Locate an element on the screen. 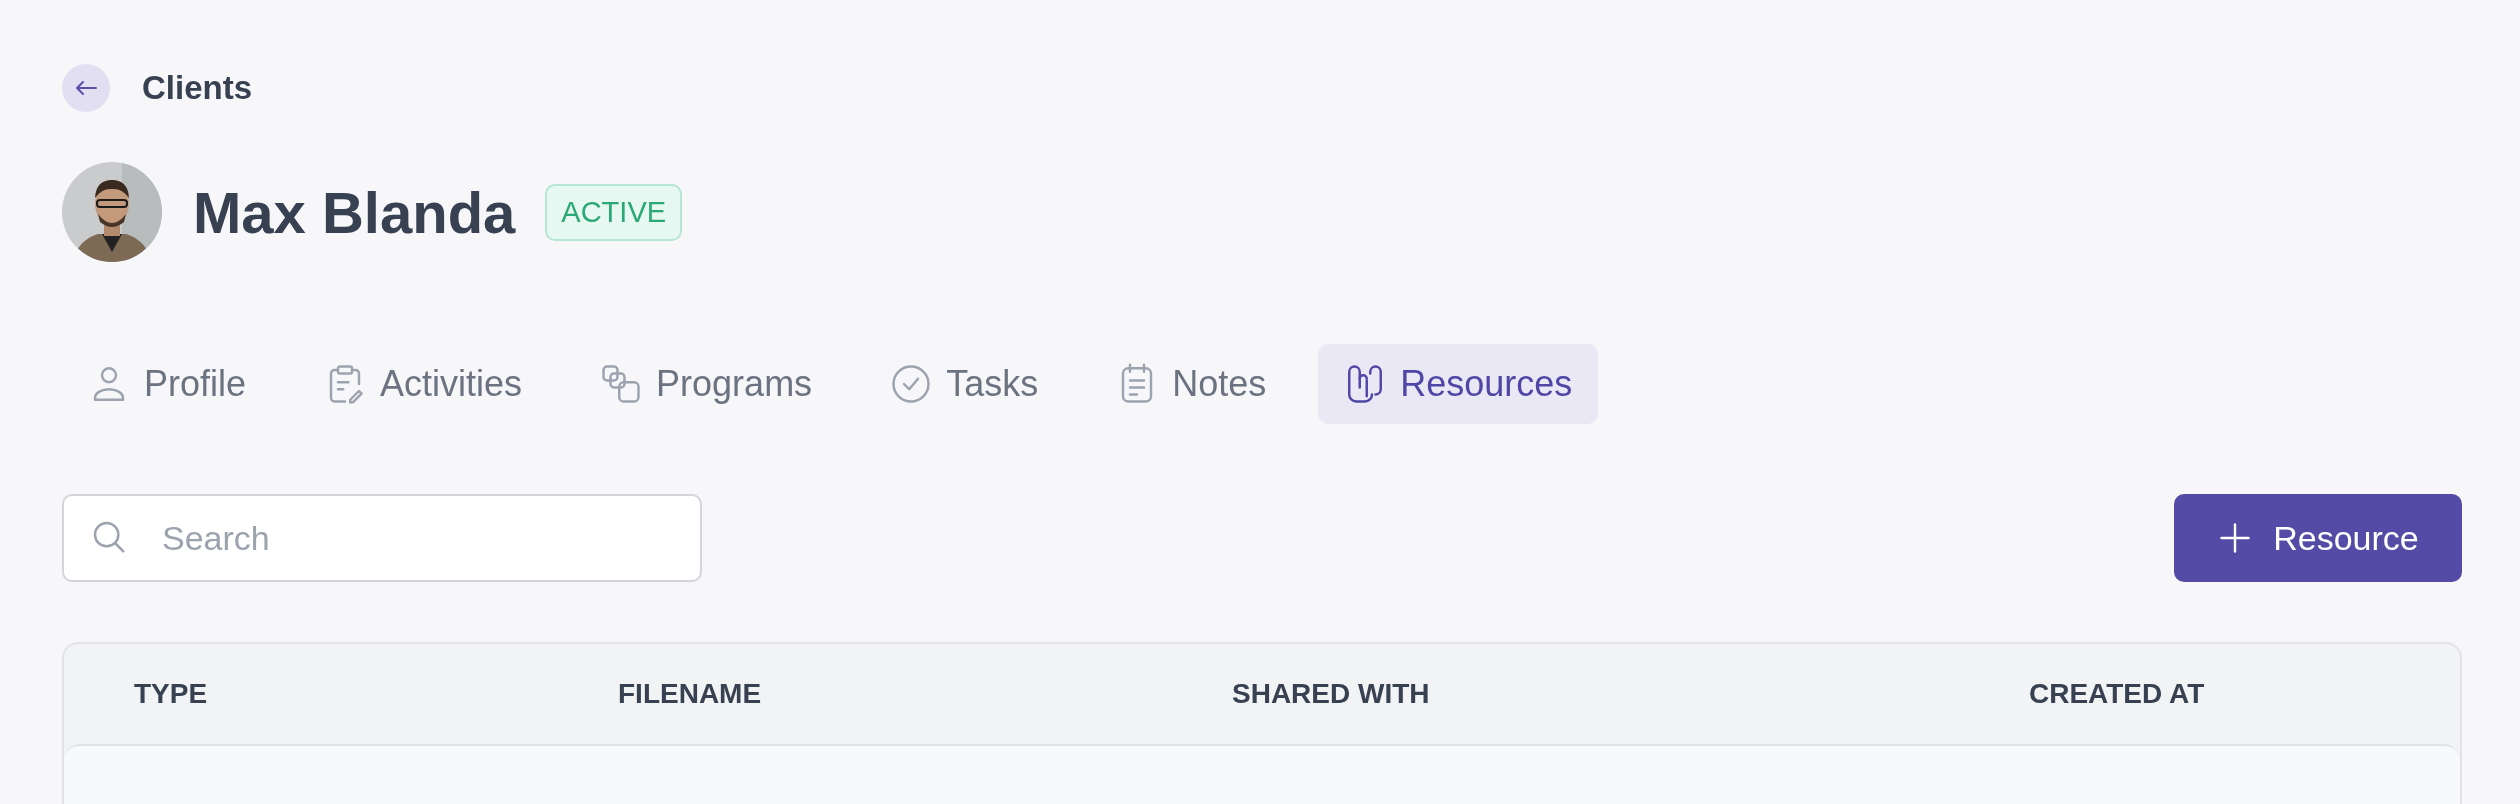 Image resolution: width=2520 pixels, height=804 pixels. column-header: FILENAME is located at coordinates (690, 694).